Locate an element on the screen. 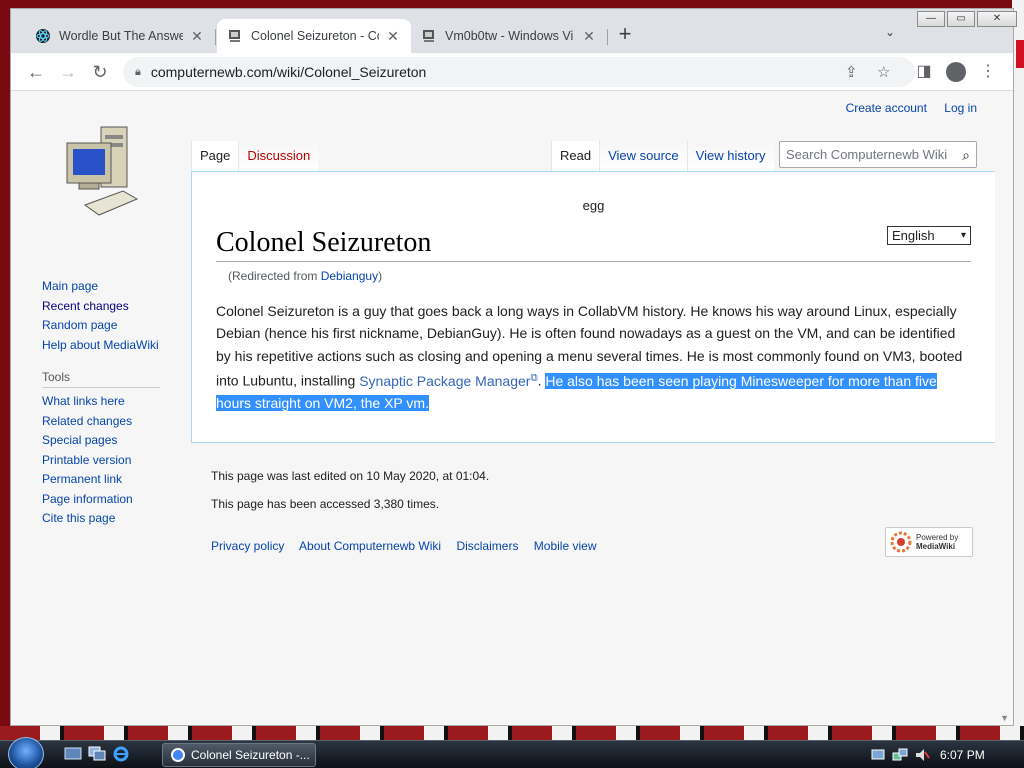  window-controls: — ▭ ✕ is located at coordinates (968, 19).